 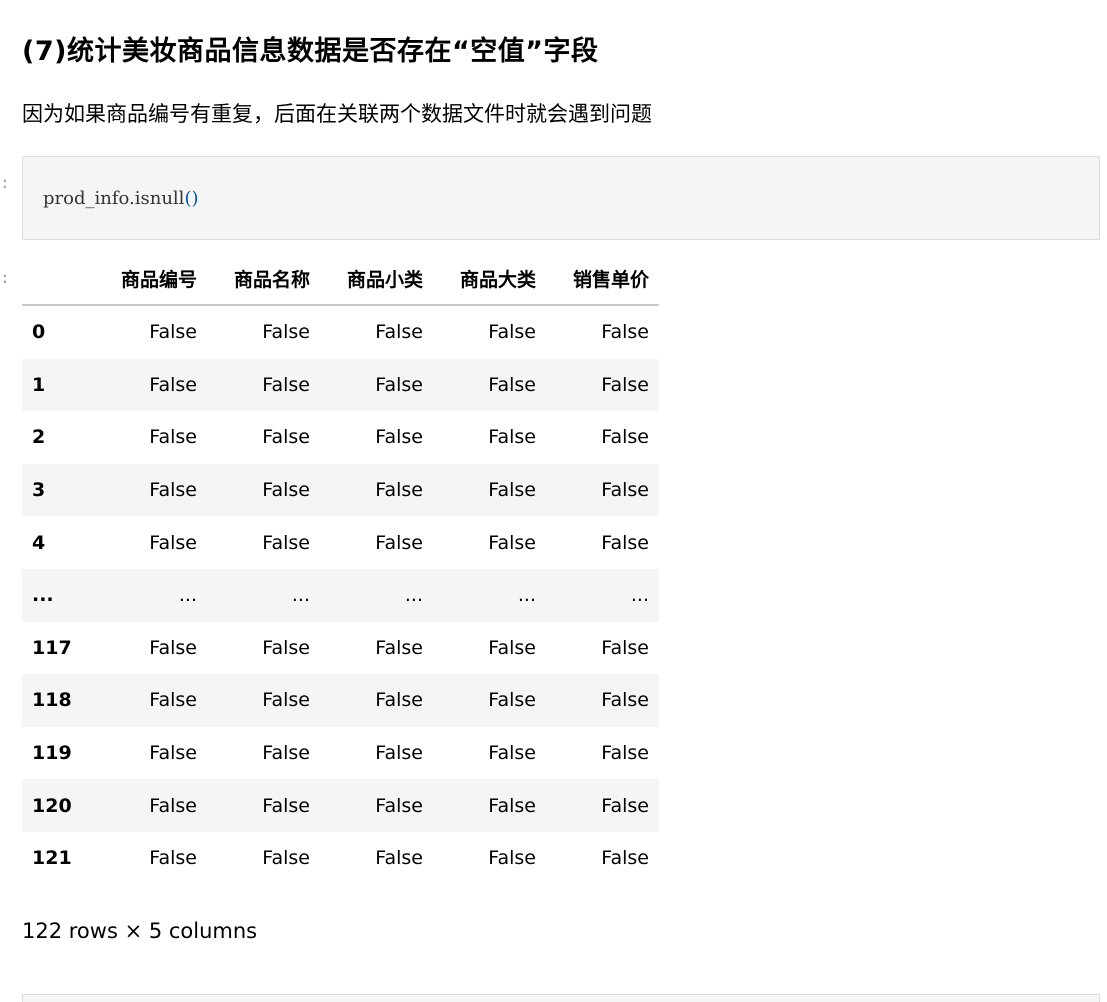 I want to click on code-text: prod_info.isnull, so click(x=114, y=198).